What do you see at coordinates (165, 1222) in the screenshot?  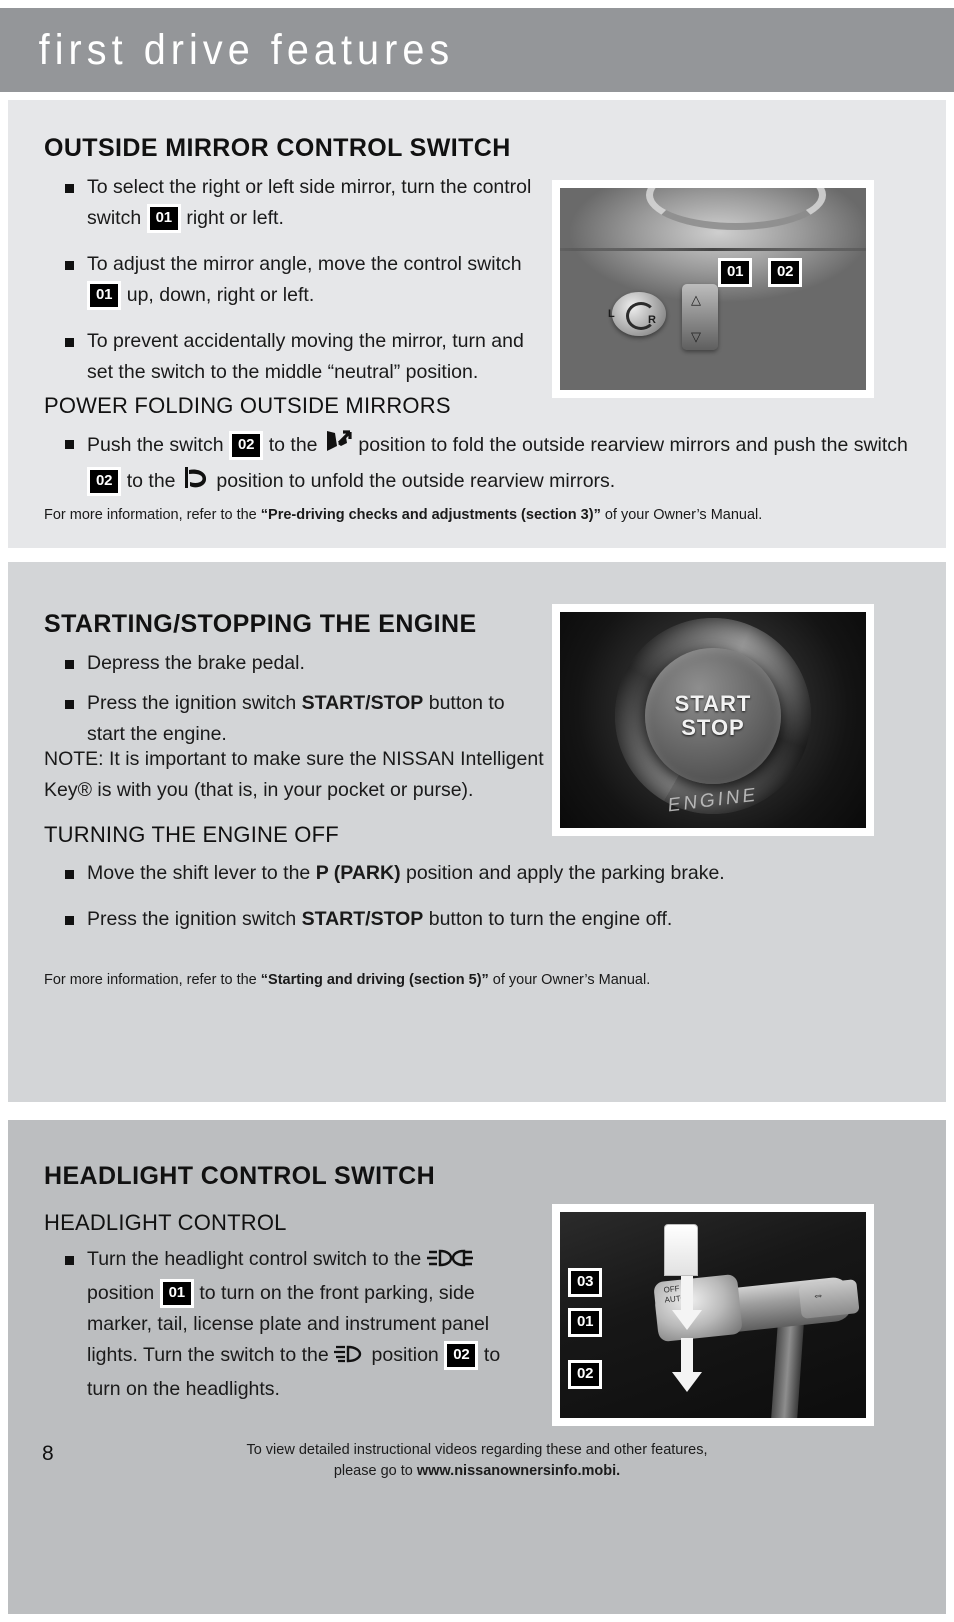 I see `subsection-title-headlight-control: HEADLIGHT CONTROL` at bounding box center [165, 1222].